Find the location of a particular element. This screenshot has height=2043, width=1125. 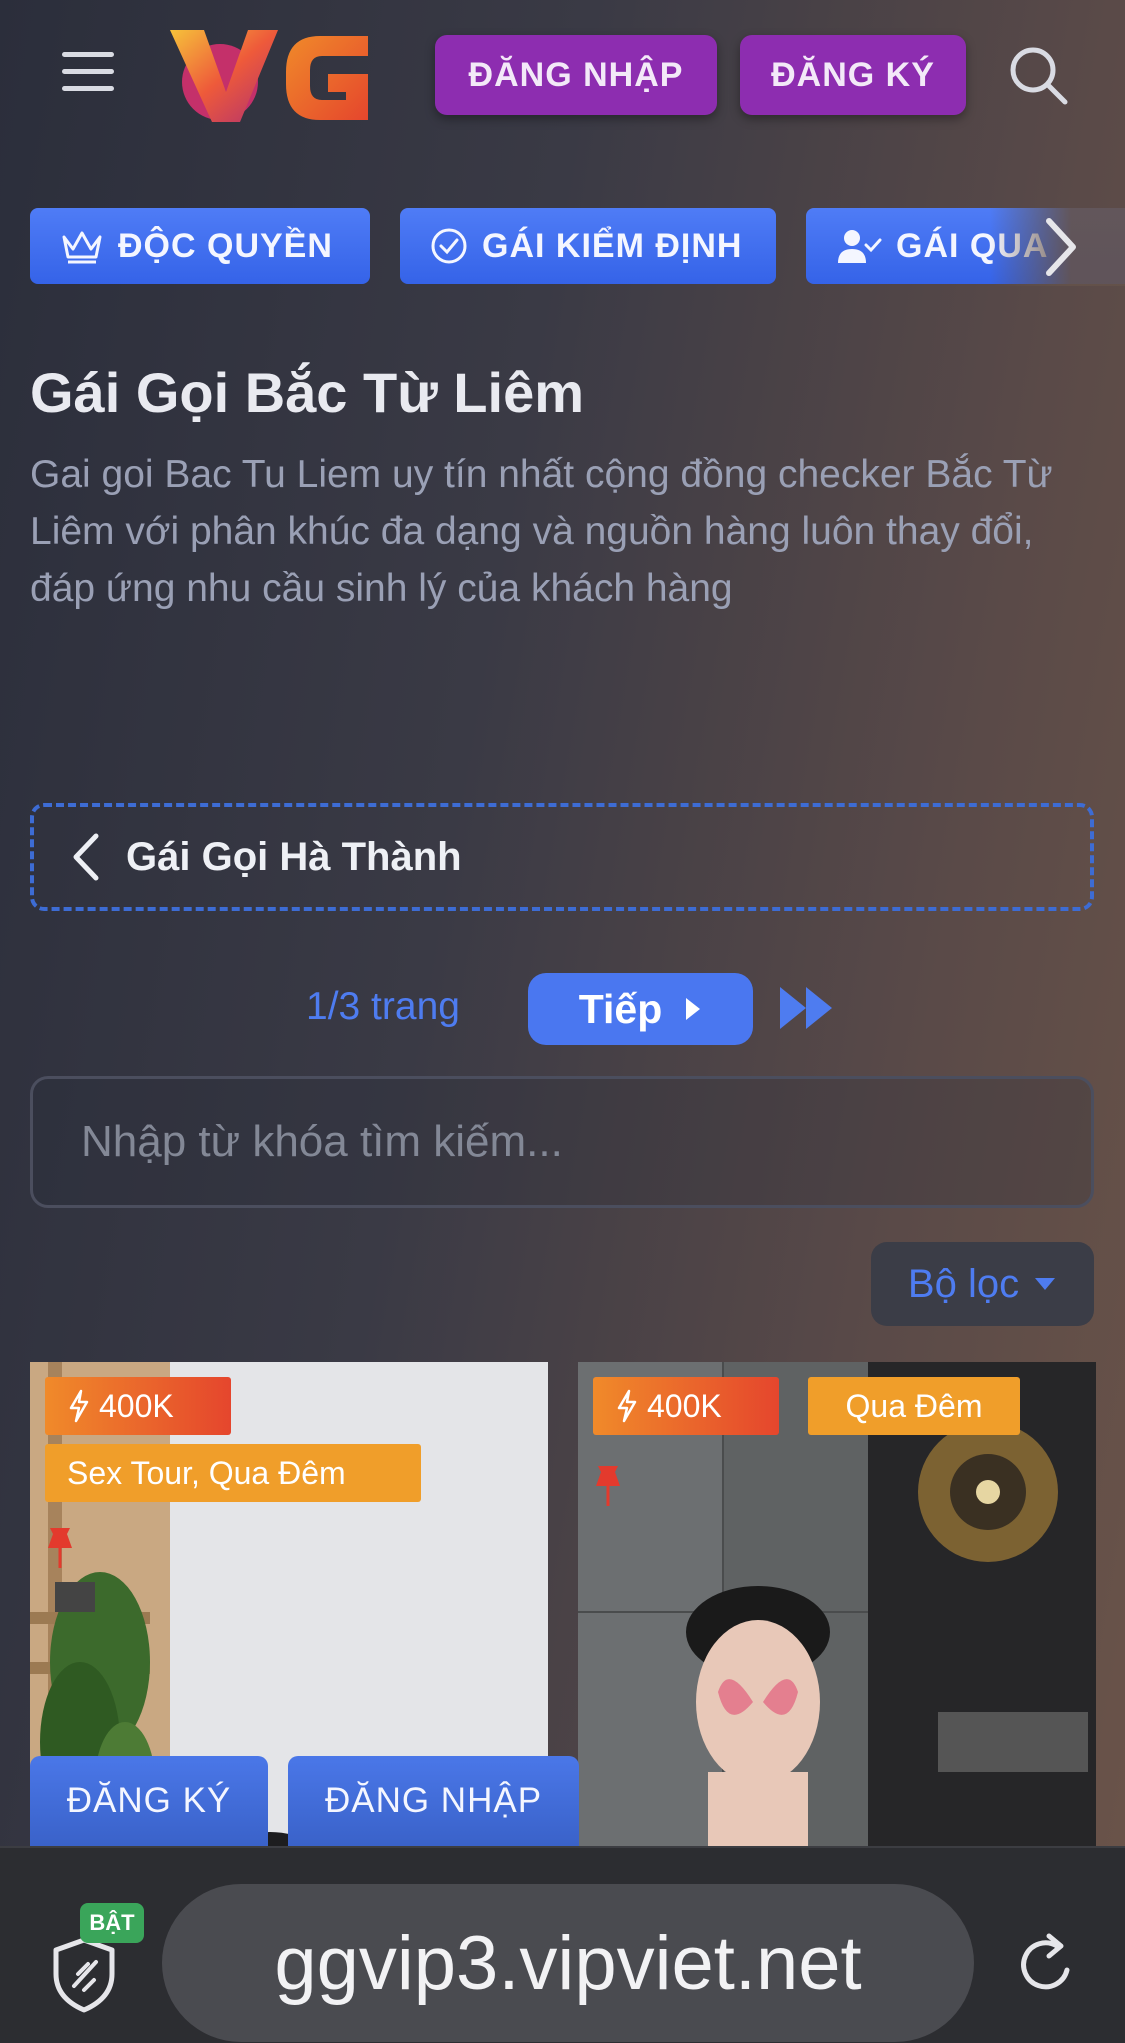

parent-category-label: Gái Gọi Hà Thành is located at coordinates (294, 856).